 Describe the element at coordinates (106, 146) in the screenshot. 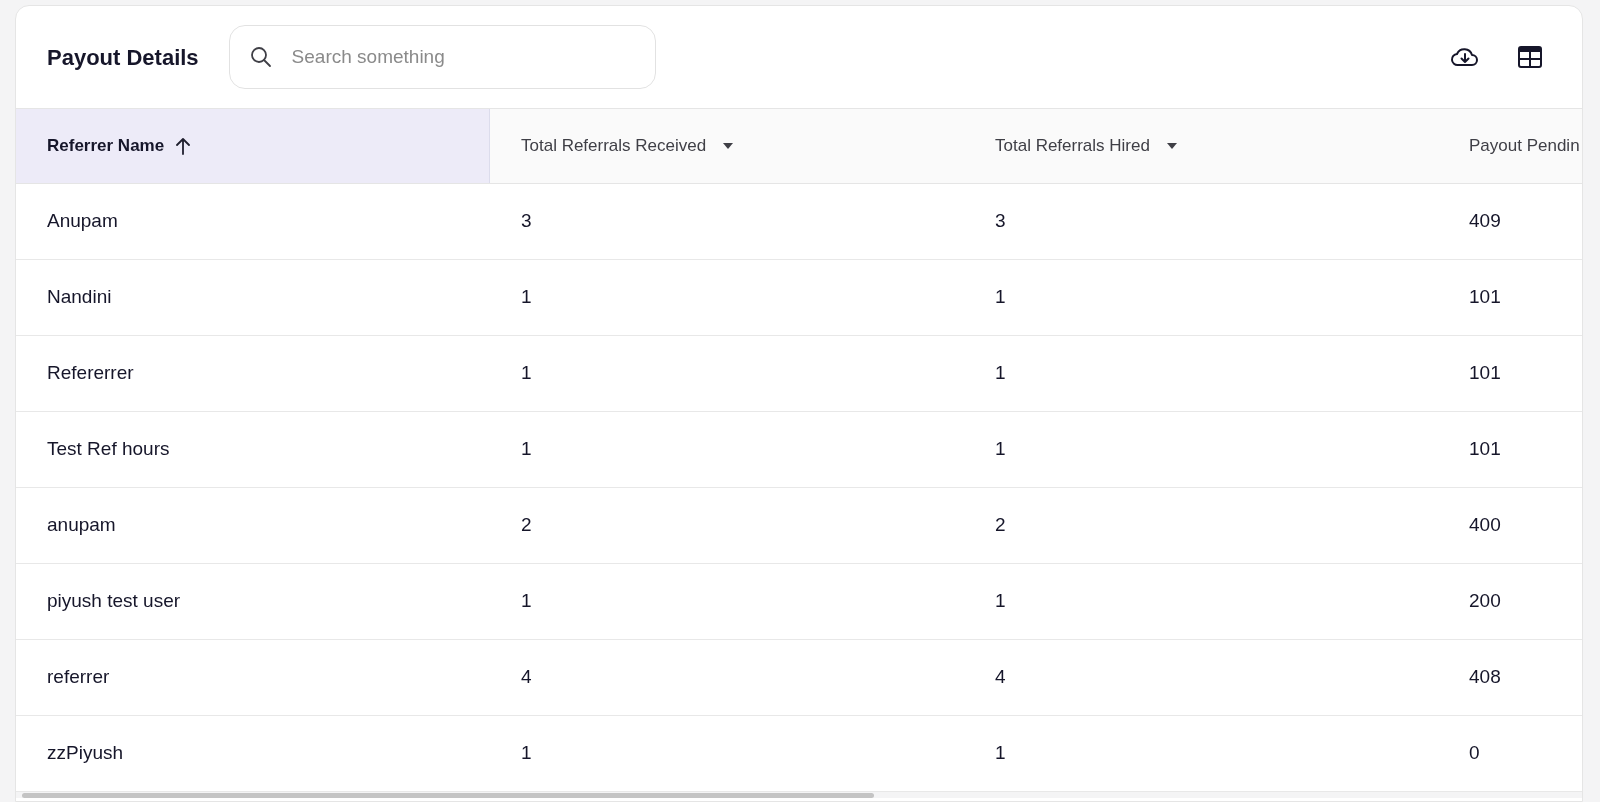

I see `column-label: Referrer Name` at that location.